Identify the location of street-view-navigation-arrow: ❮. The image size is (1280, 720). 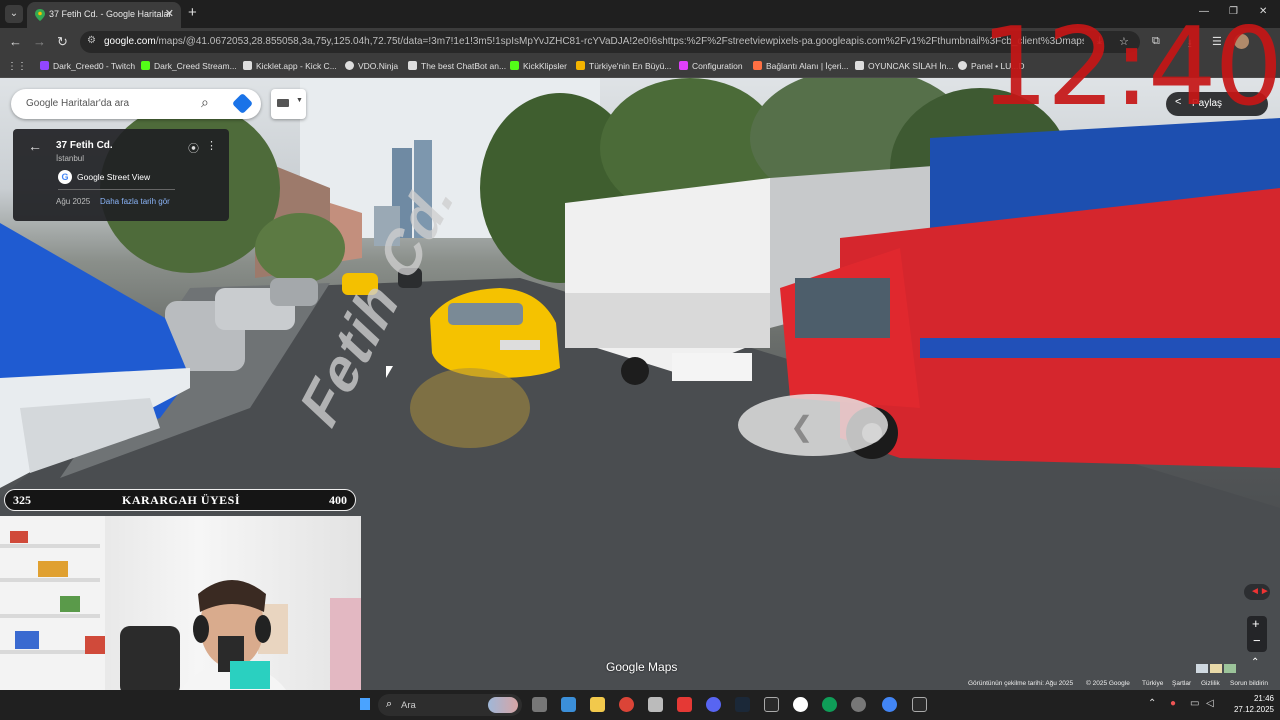
(813, 425).